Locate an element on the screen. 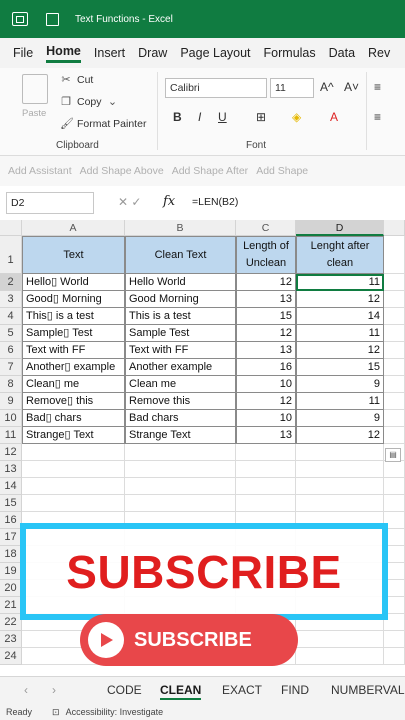 This screenshot has height=720, width=405. save-icon is located at coordinates (52, 19).